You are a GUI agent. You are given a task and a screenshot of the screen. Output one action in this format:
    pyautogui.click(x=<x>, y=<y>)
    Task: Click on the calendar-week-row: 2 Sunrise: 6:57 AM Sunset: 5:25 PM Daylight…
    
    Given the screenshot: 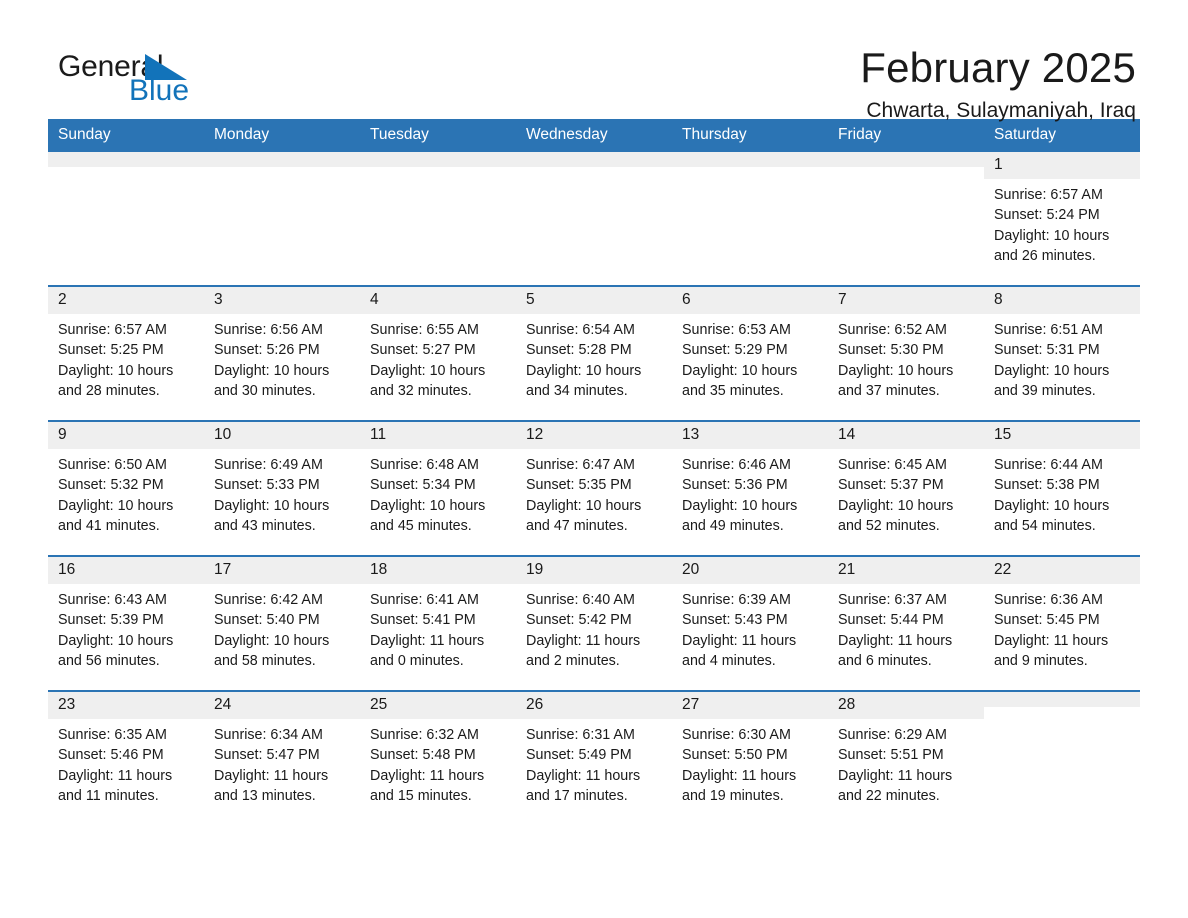 What is the action you would take?
    pyautogui.click(x=594, y=353)
    